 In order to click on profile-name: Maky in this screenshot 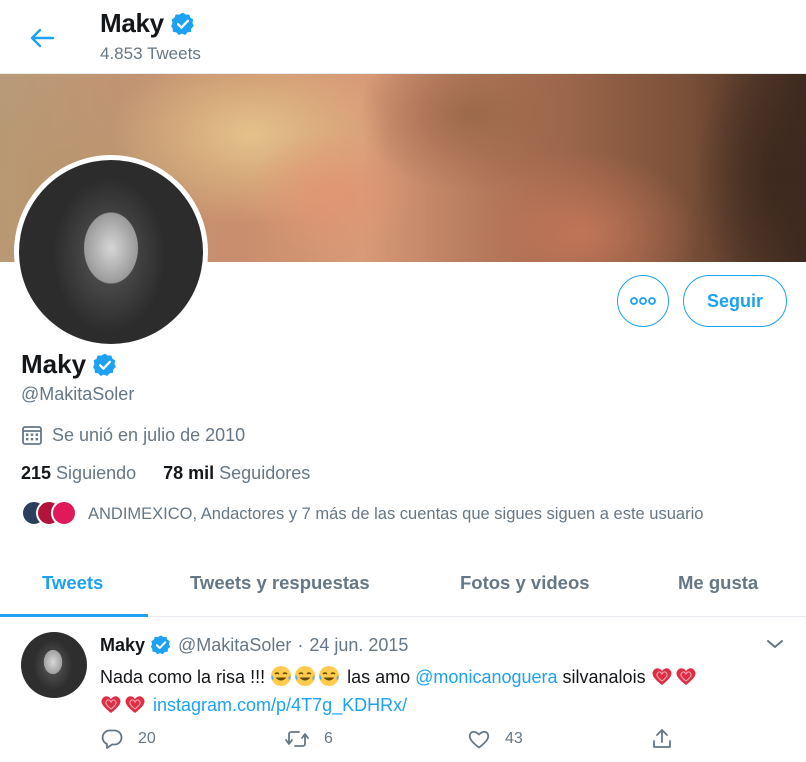, I will do `click(54, 364)`.